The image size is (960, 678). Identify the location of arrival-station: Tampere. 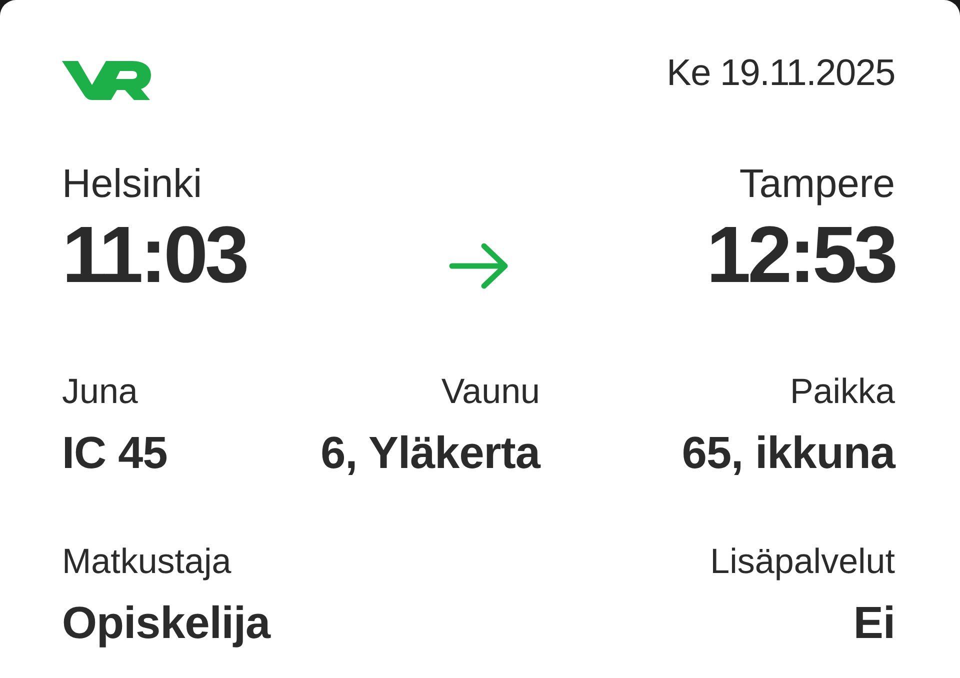
(817, 184).